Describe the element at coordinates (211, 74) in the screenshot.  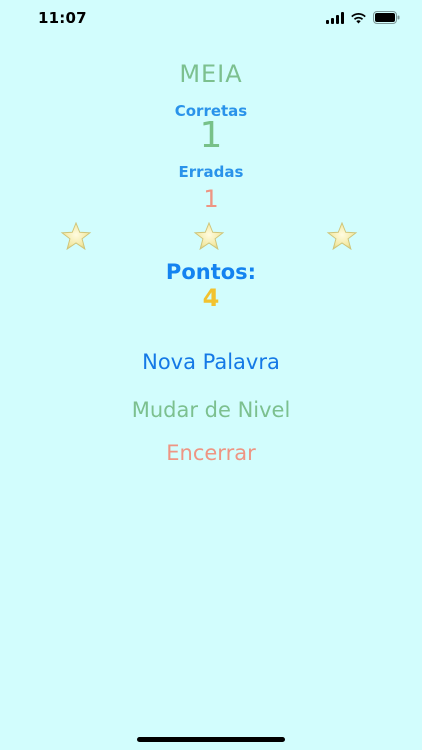
I see `level-title: MEIA` at that location.